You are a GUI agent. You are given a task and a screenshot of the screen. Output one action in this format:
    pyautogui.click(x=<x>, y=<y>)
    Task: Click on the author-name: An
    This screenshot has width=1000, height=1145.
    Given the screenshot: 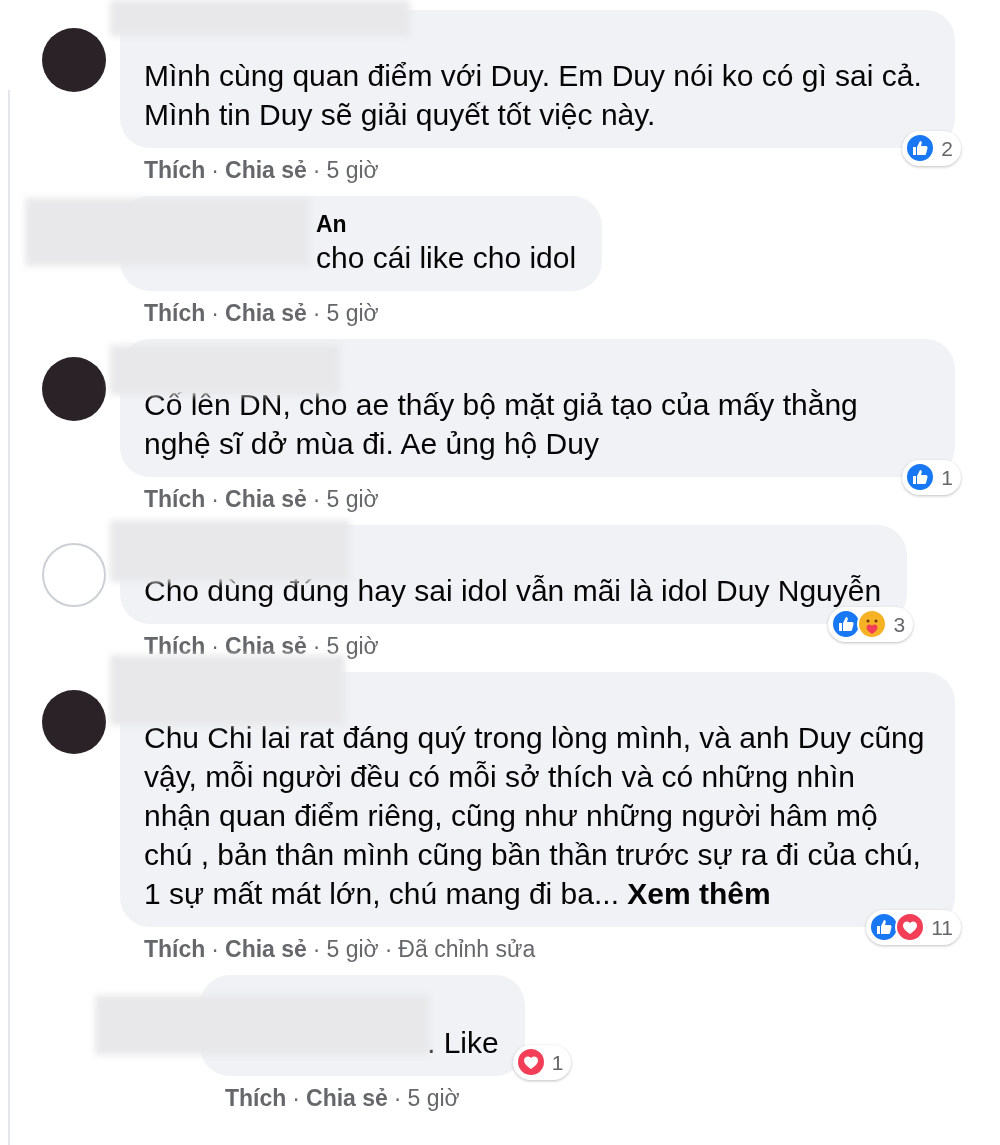 What is the action you would take?
    pyautogui.click(x=446, y=224)
    